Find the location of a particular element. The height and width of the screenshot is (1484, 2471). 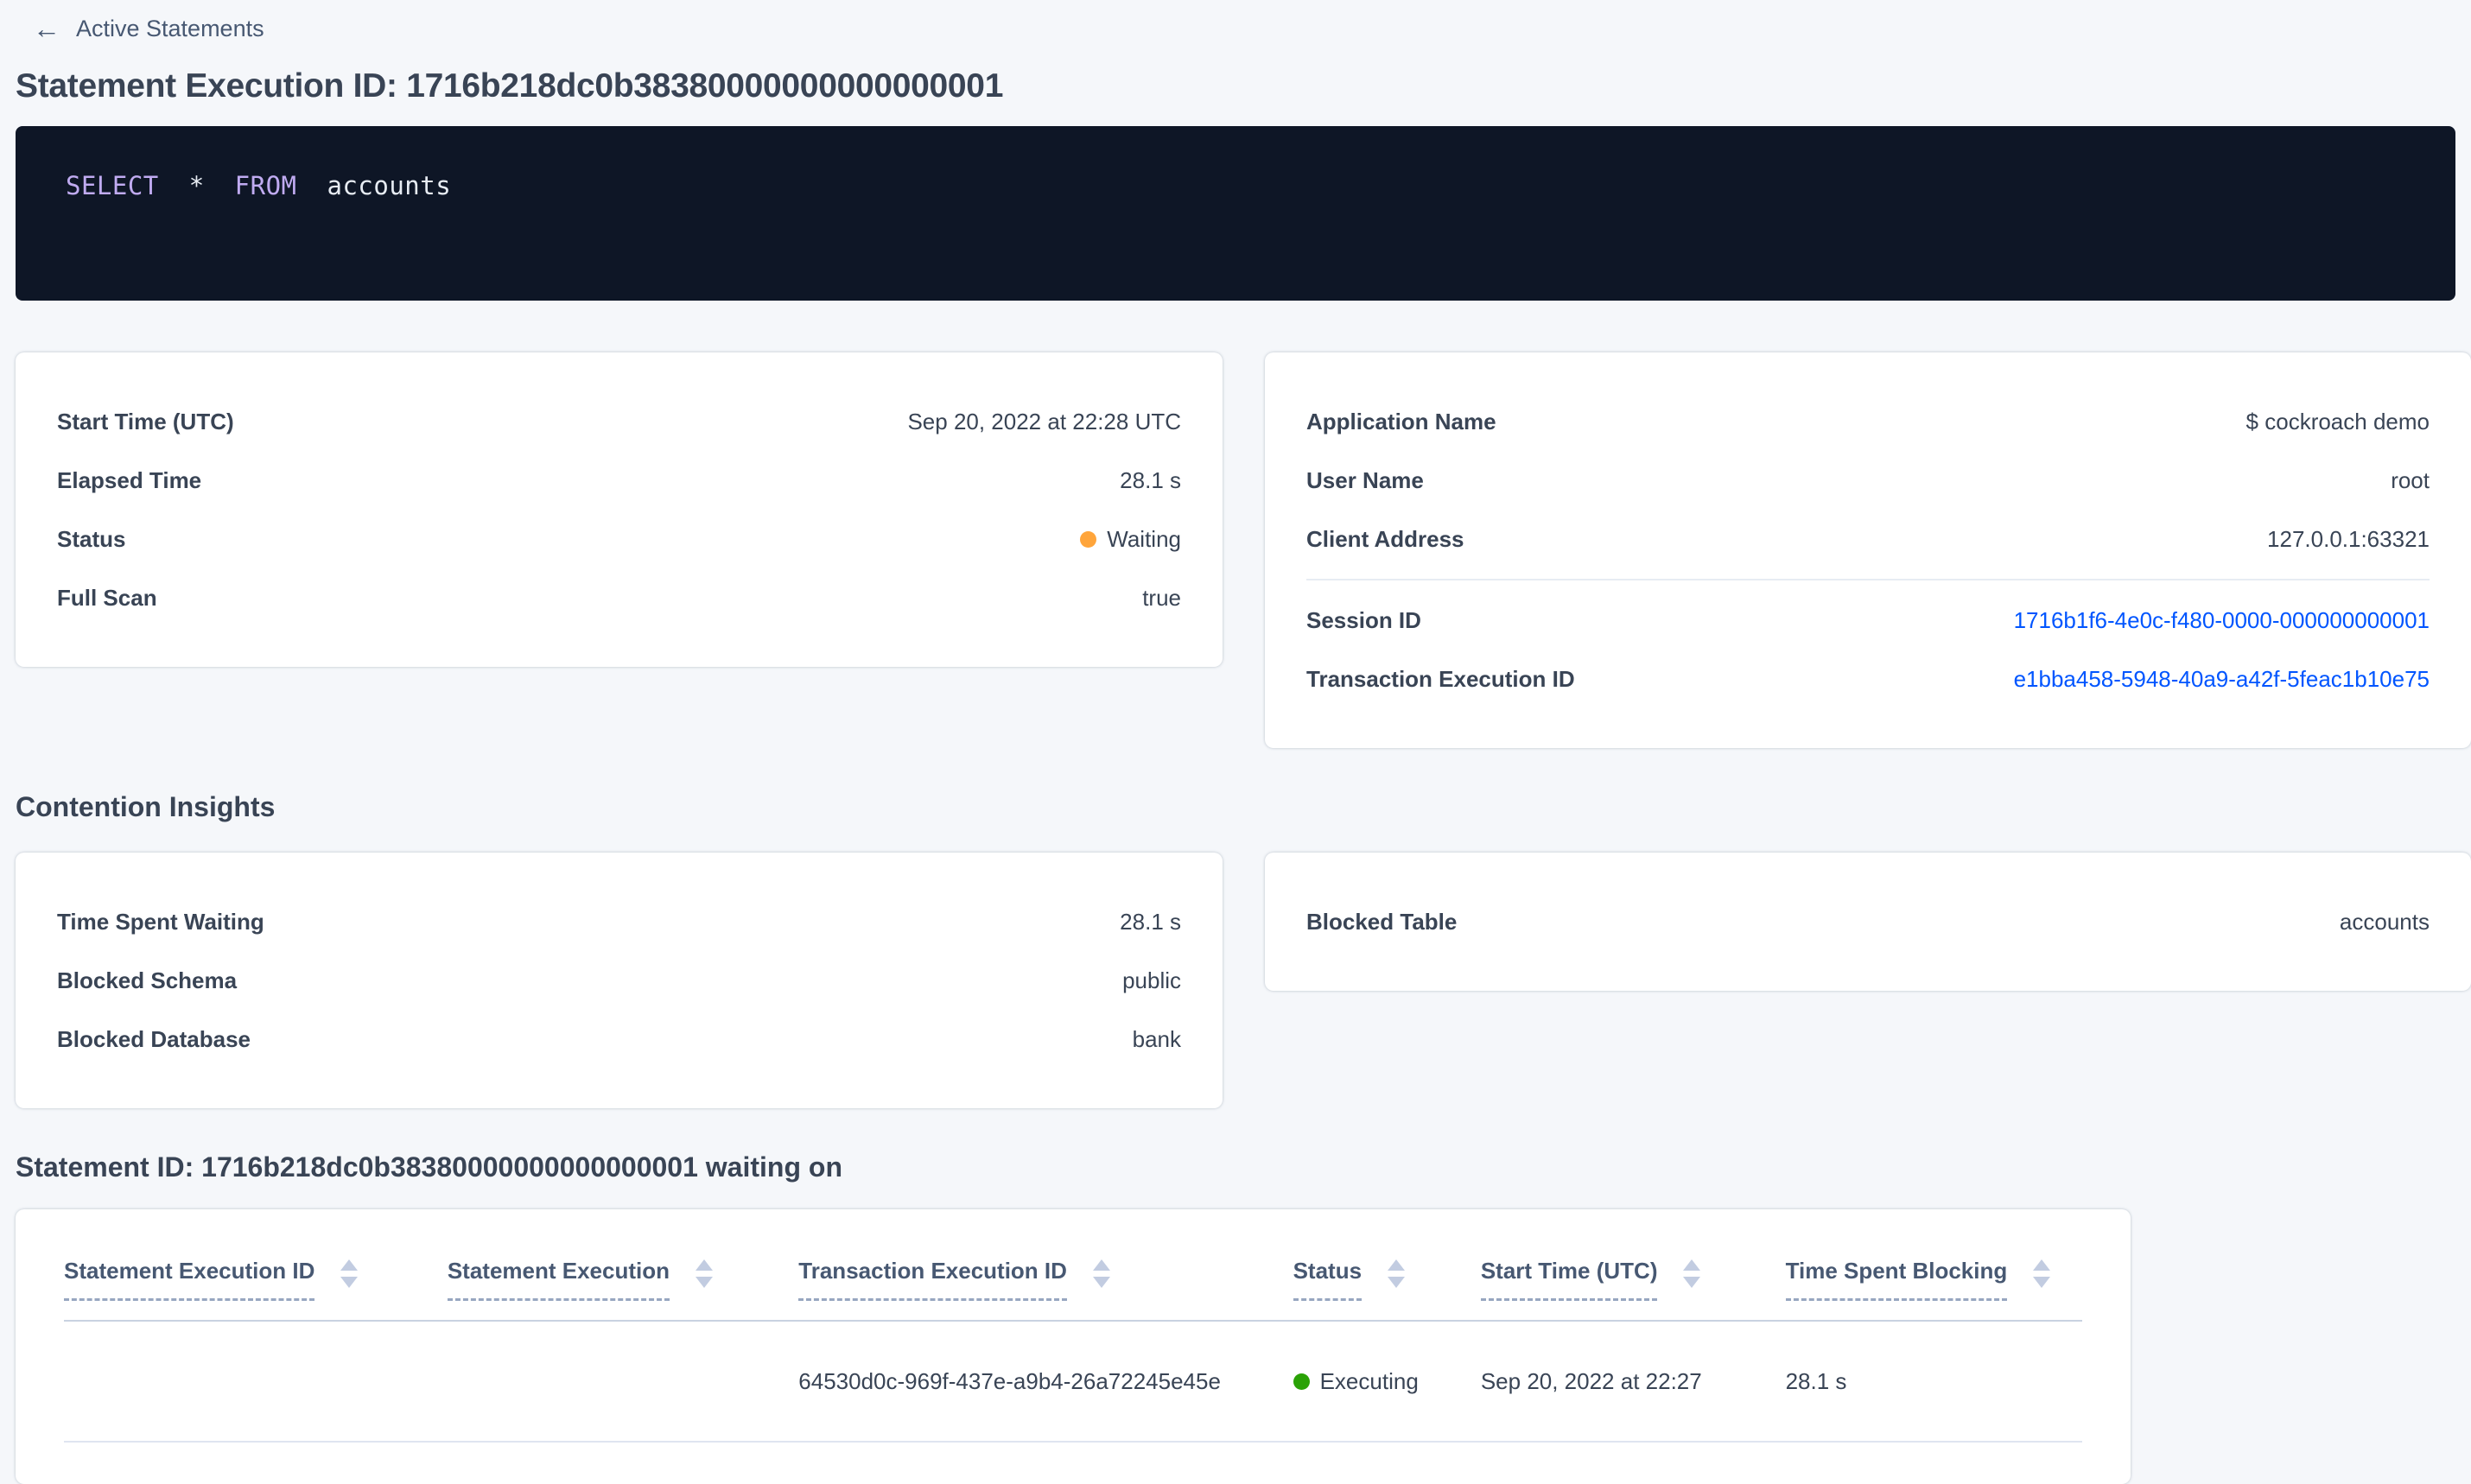

application-name-value: $ cockroach demo is located at coordinates (2337, 421).